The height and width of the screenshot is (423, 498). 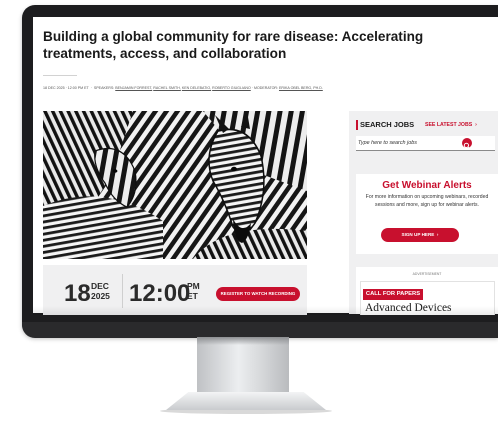 What do you see at coordinates (100, 286) in the screenshot?
I see `event-month: DEC` at bounding box center [100, 286].